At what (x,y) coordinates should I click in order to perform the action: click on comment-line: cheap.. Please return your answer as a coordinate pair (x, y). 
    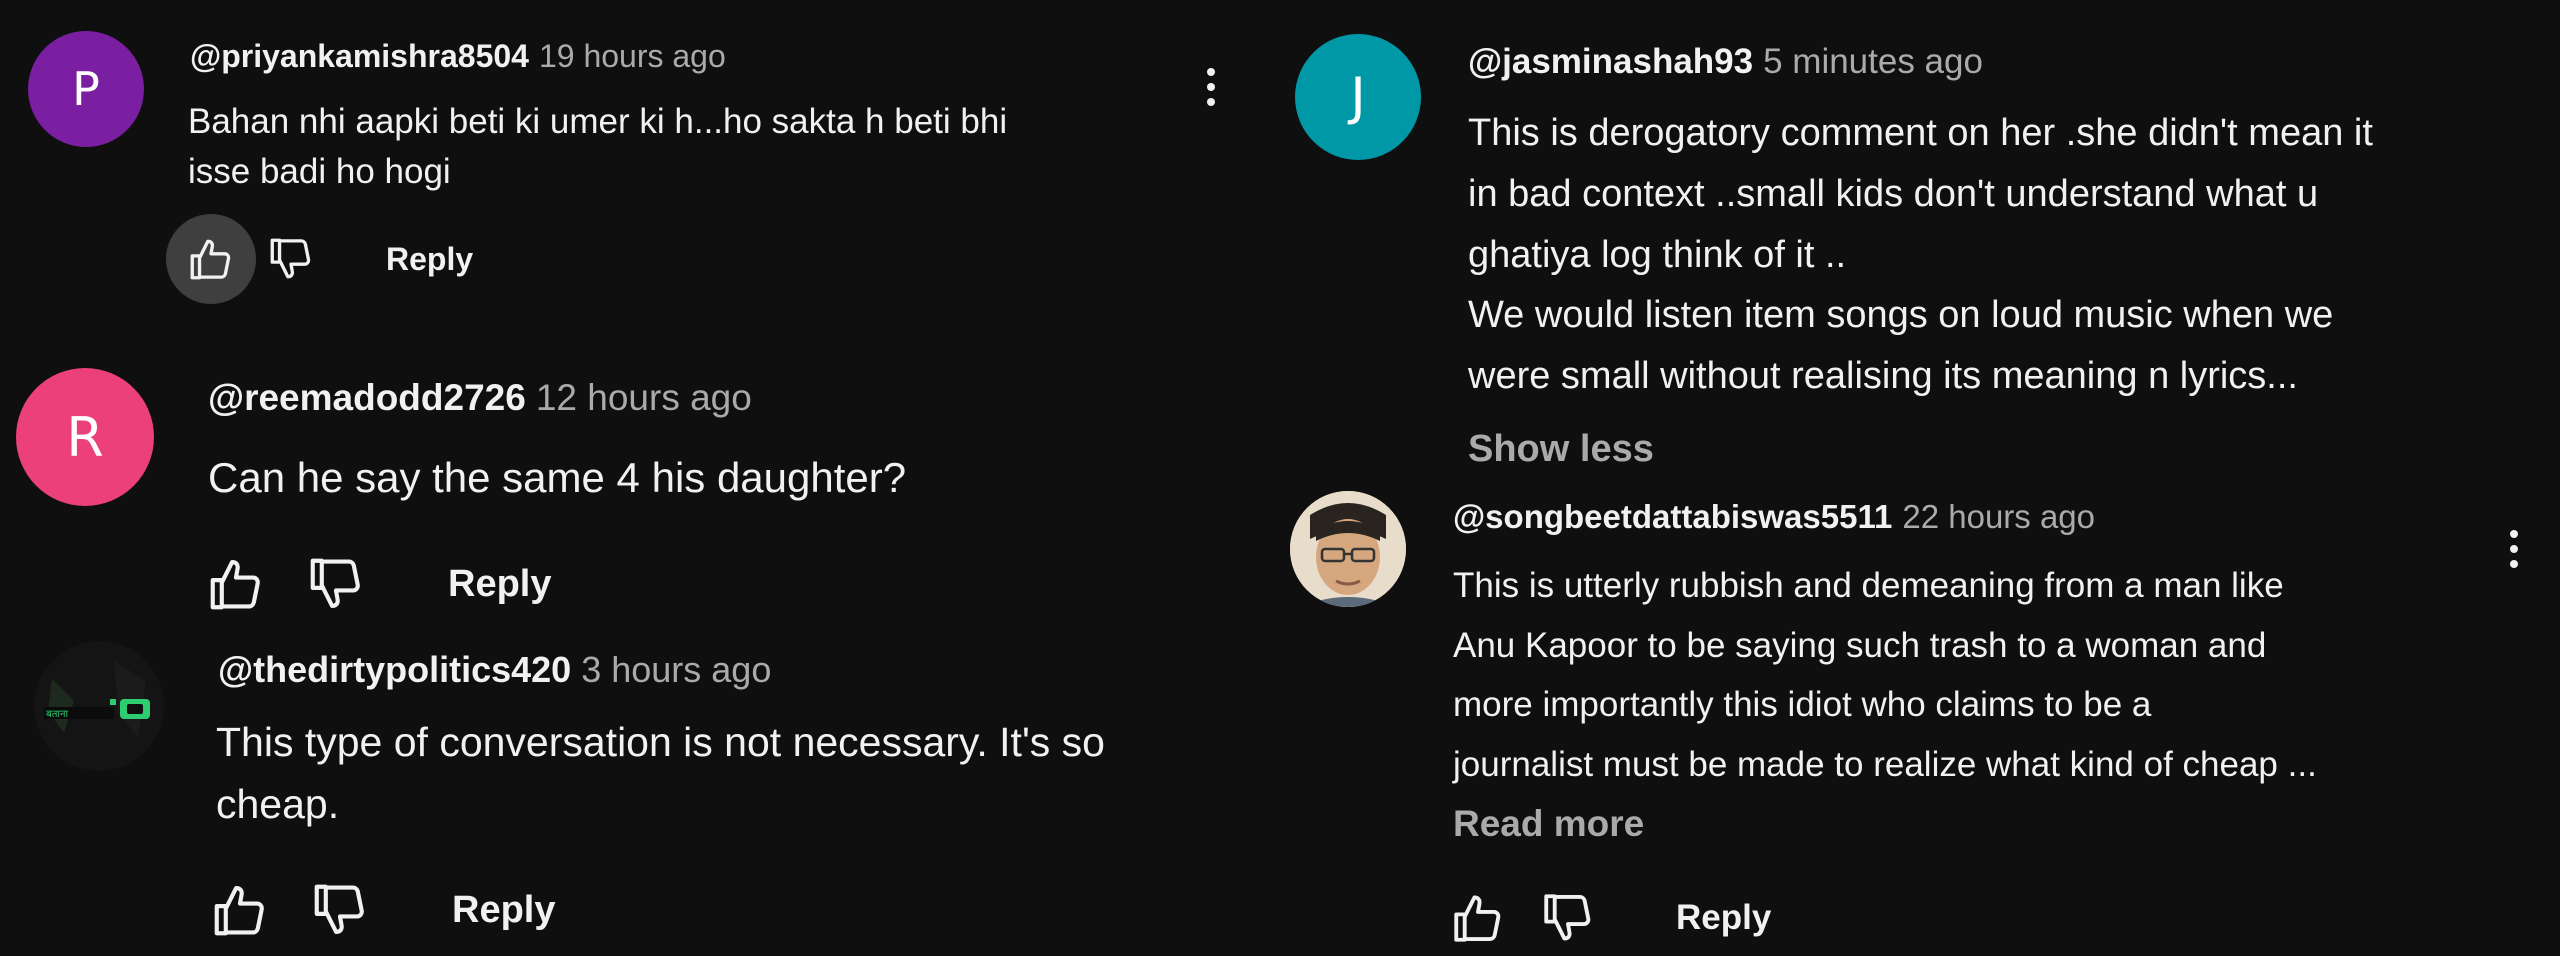
    Looking at the image, I should click on (278, 803).